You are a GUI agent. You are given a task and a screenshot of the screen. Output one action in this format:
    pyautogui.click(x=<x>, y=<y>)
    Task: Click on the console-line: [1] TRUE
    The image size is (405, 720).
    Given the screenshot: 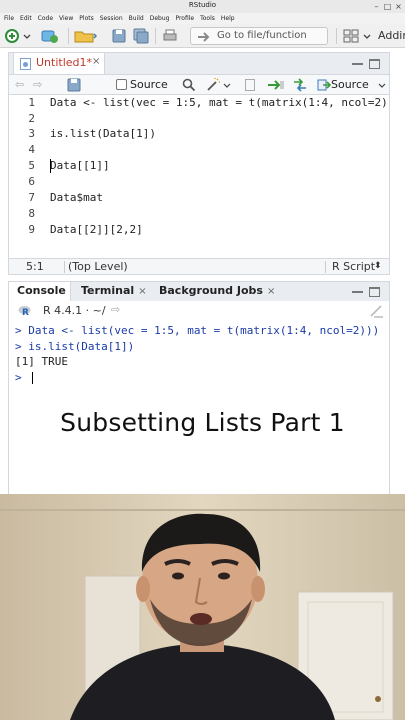 What is the action you would take?
    pyautogui.click(x=41, y=362)
    